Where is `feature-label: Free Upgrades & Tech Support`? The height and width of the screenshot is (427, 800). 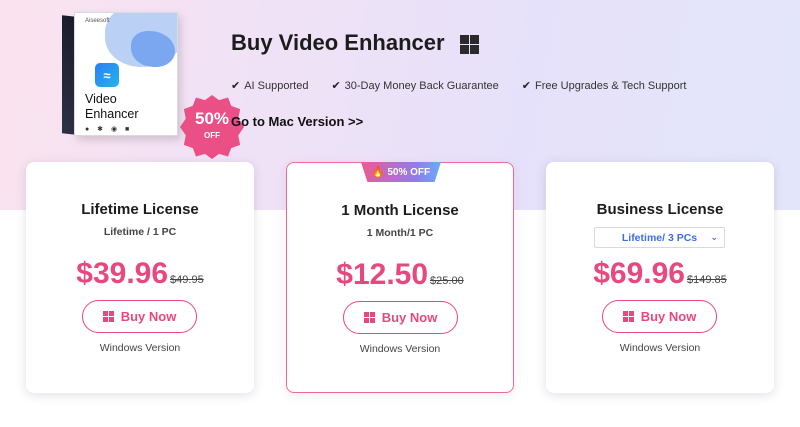
feature-label: Free Upgrades & Tech Support is located at coordinates (610, 85).